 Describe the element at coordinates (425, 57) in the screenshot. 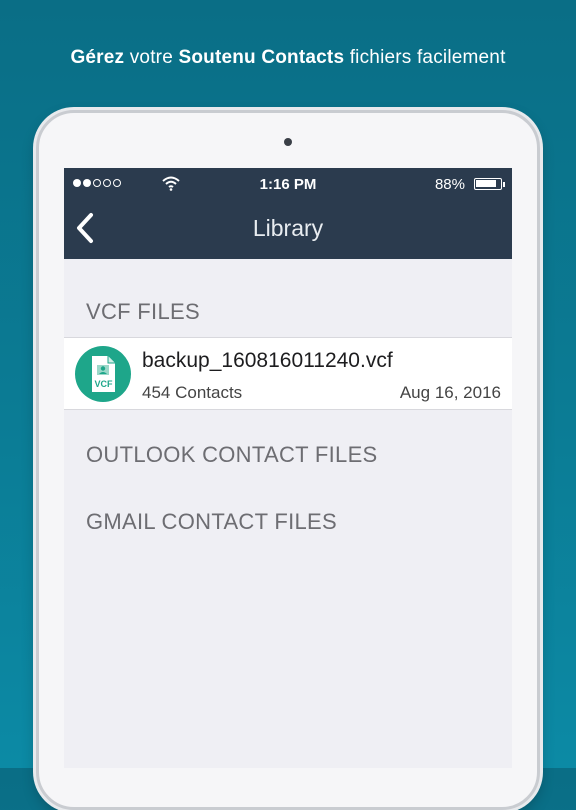

I see `headline-text-2: fichiers facilement` at that location.